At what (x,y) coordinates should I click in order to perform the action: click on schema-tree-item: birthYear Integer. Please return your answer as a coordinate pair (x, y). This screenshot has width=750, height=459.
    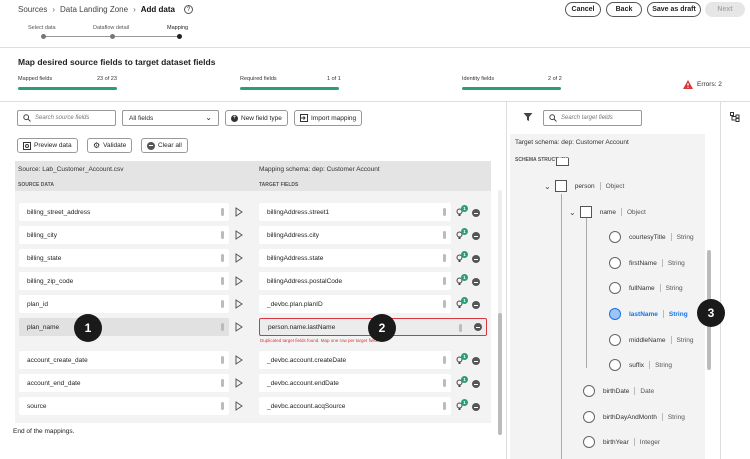
    Looking at the image, I should click on (621, 442).